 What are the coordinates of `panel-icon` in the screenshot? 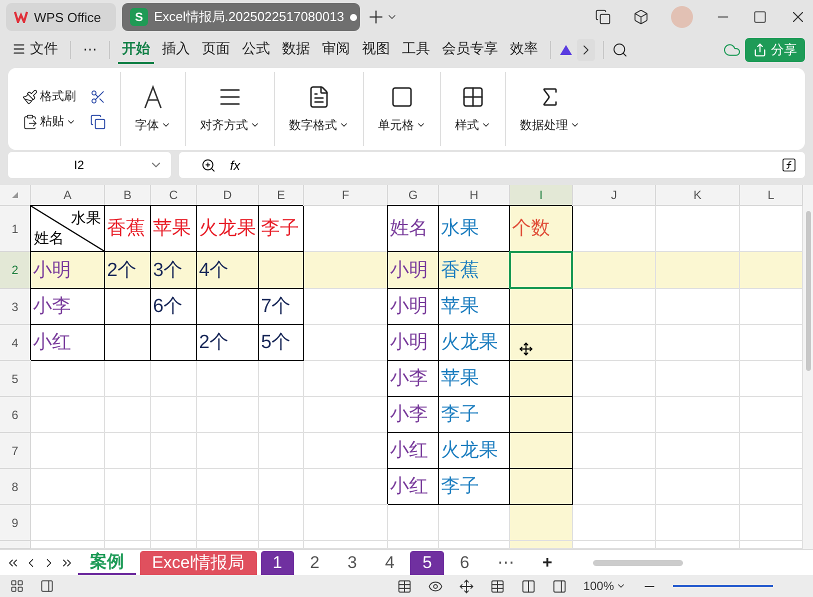 It's located at (47, 586).